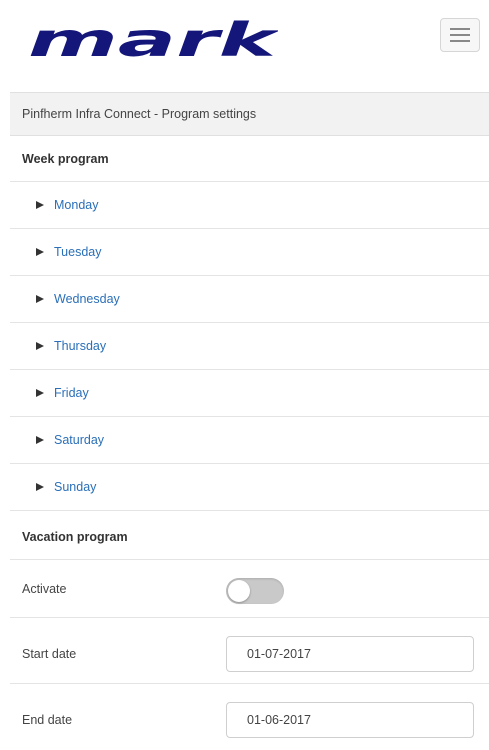  What do you see at coordinates (249, 487) in the screenshot?
I see `day-item-sunday: Sunday` at bounding box center [249, 487].